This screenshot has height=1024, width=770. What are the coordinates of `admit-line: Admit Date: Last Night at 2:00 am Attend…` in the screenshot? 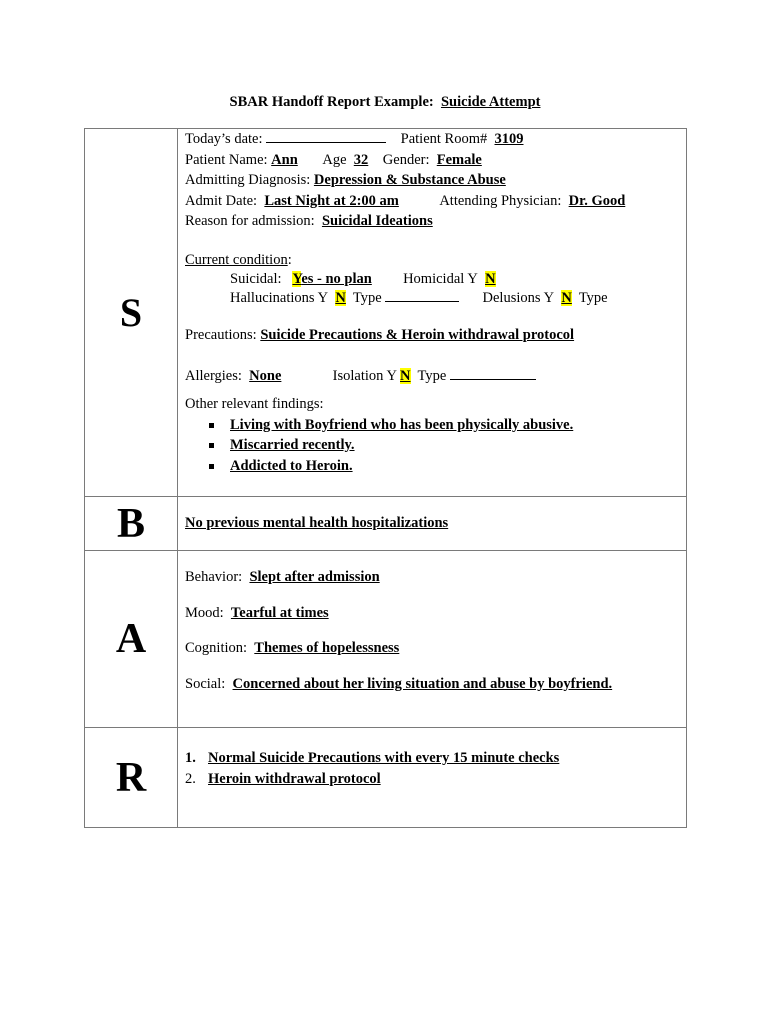 It's located at (405, 200).